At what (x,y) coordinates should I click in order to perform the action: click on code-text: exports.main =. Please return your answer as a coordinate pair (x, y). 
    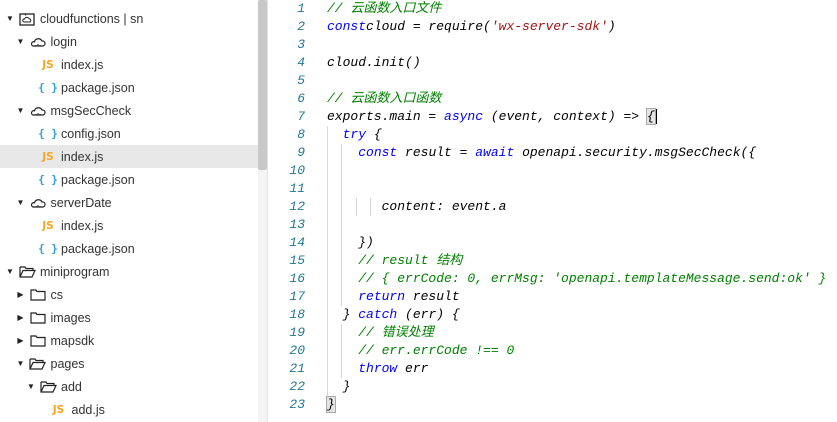
    Looking at the image, I should click on (386, 116).